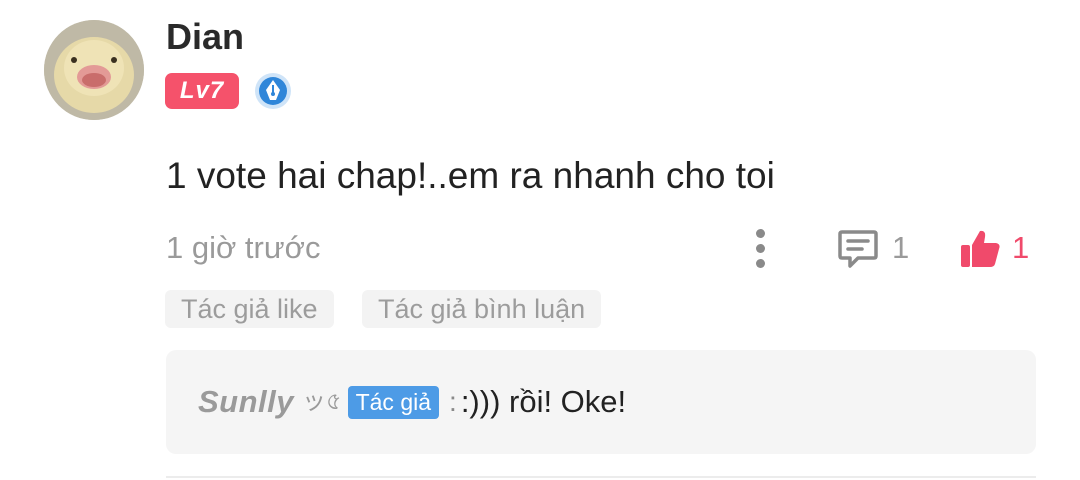  I want to click on reply-line: Sunlly ッ৫ Tác giả : :))) rồi! Oke!, so click(412, 402).